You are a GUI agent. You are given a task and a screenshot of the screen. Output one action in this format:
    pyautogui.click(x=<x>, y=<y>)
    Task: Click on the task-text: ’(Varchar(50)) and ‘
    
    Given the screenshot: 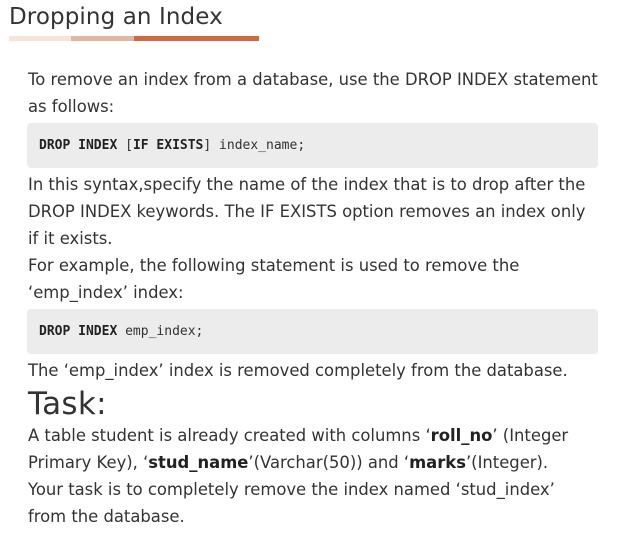 What is the action you would take?
    pyautogui.click(x=329, y=462)
    